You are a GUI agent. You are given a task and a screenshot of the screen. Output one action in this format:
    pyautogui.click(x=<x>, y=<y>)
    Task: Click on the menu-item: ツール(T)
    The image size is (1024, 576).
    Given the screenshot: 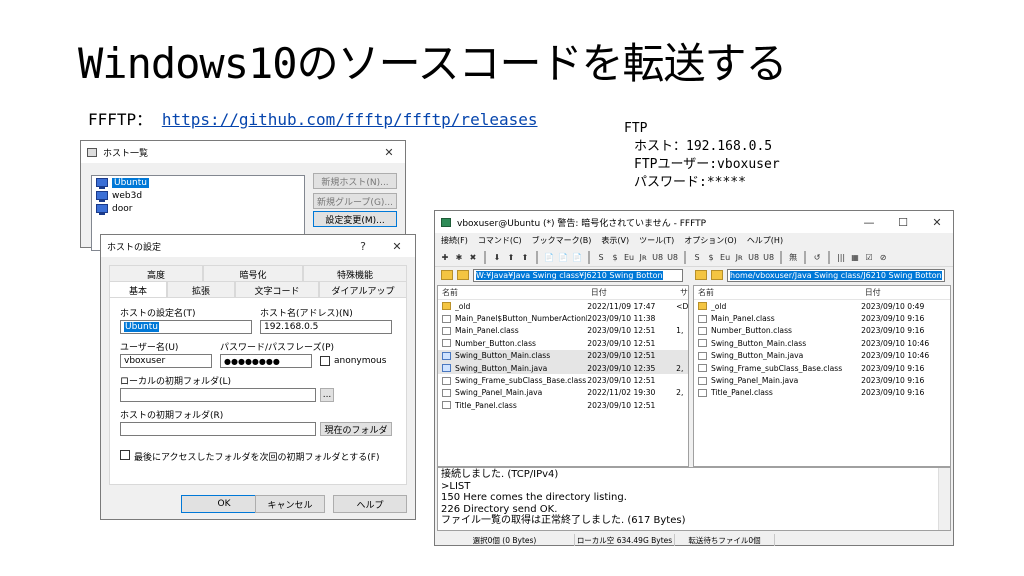 What is the action you would take?
    pyautogui.click(x=656, y=240)
    